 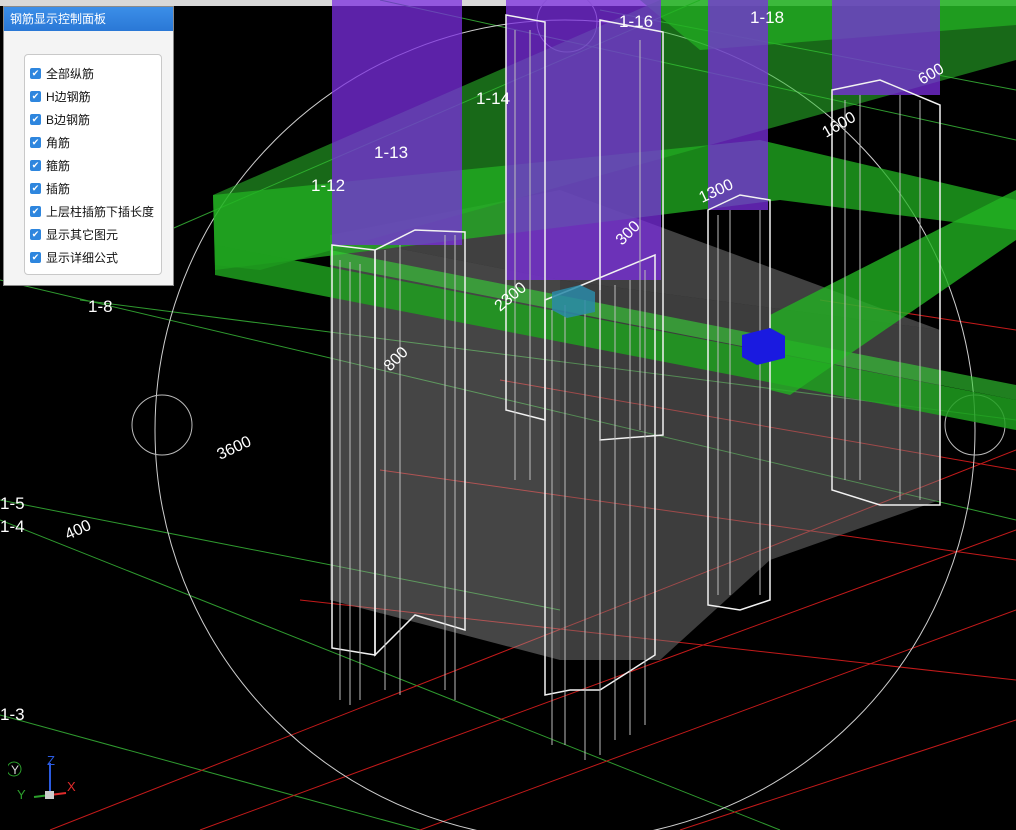 I want to click on grid-bubble-left, so click(x=162, y=425).